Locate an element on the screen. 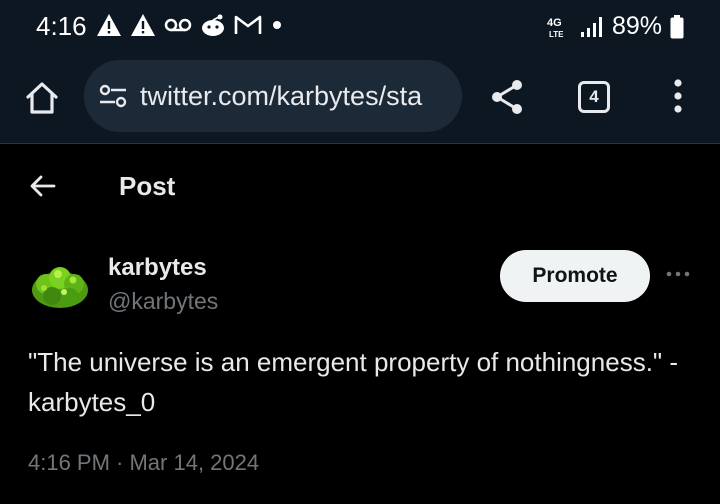 The image size is (720, 504). status-right: 4G LTE 89% is located at coordinates (615, 26).